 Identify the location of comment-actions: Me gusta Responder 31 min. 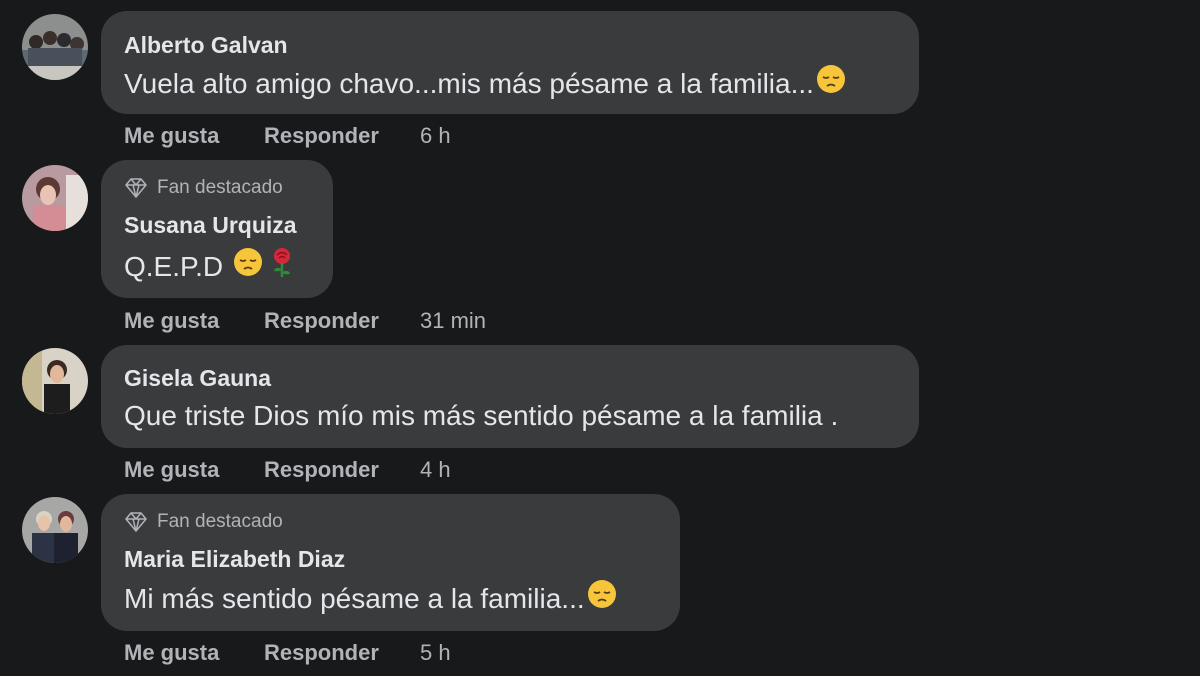
(305, 321).